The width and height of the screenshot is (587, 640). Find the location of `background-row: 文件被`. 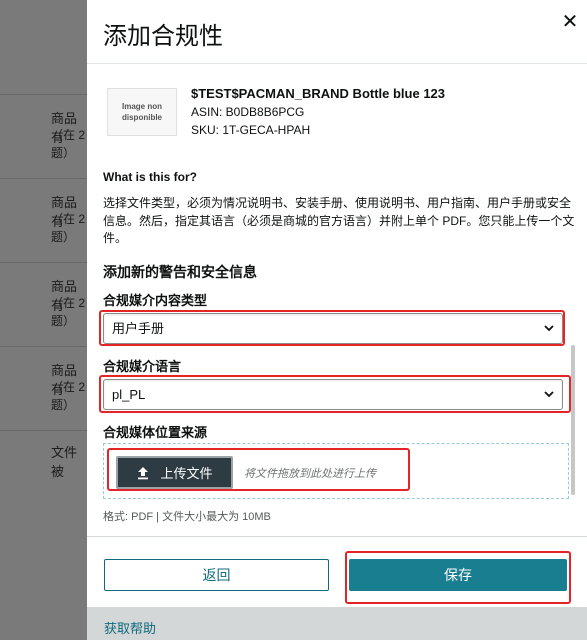

background-row: 文件被 is located at coordinates (43, 462).